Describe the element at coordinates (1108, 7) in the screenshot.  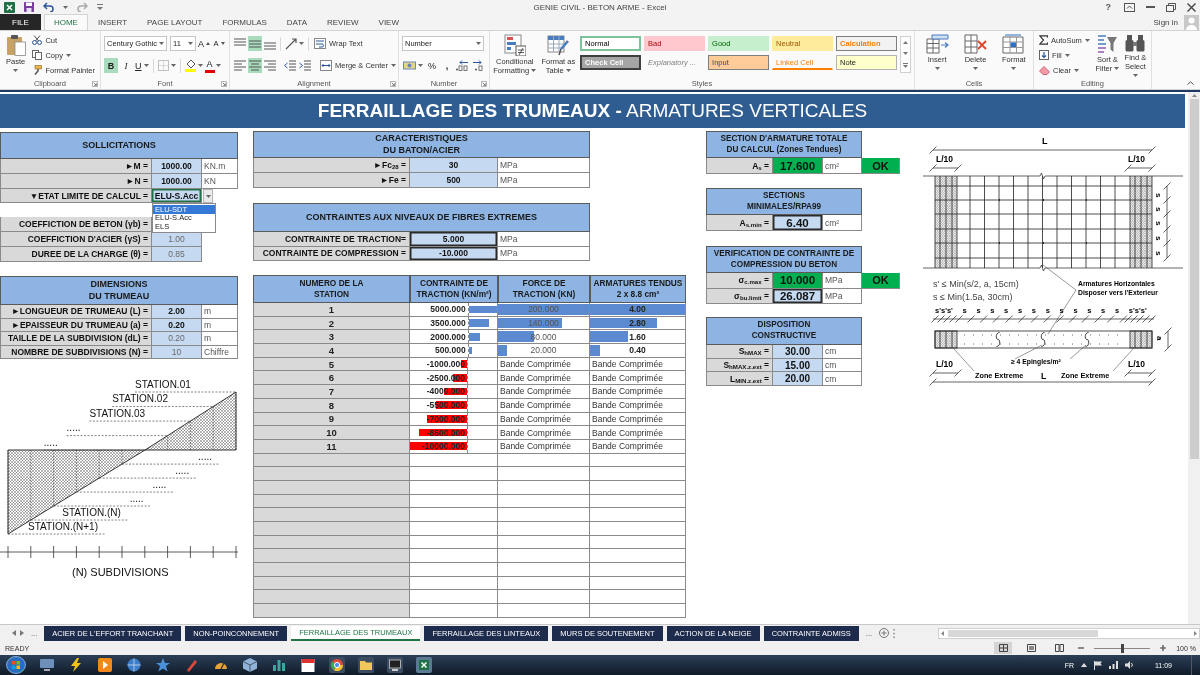
I see `help-button: ?` at that location.